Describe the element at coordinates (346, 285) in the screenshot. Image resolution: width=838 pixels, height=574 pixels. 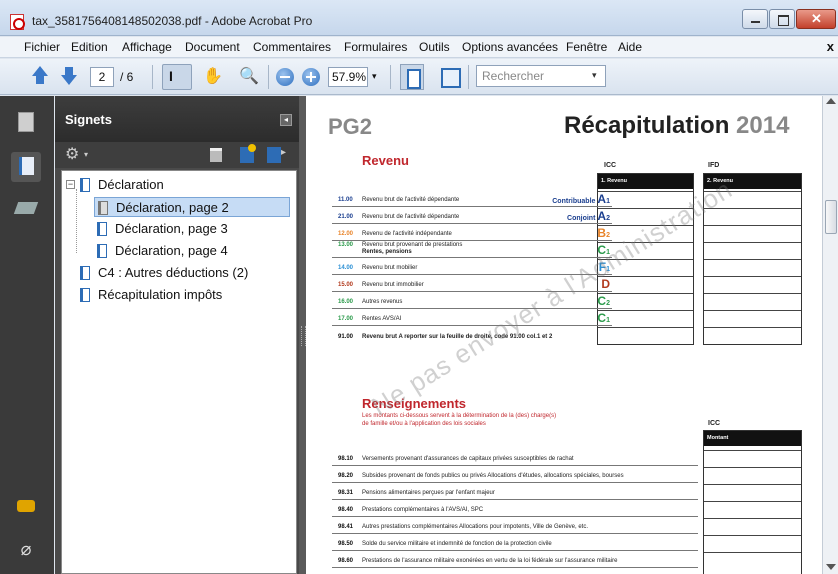
I see `row-code: 15.00` at that location.